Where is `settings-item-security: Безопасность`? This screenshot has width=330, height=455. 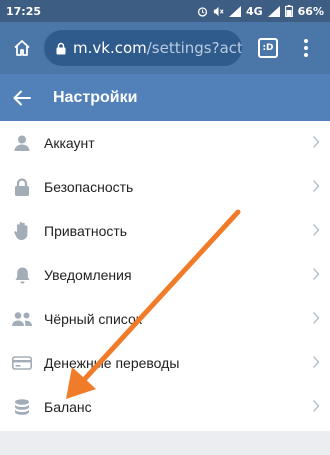
settings-item-security: Безопасность is located at coordinates (165, 187).